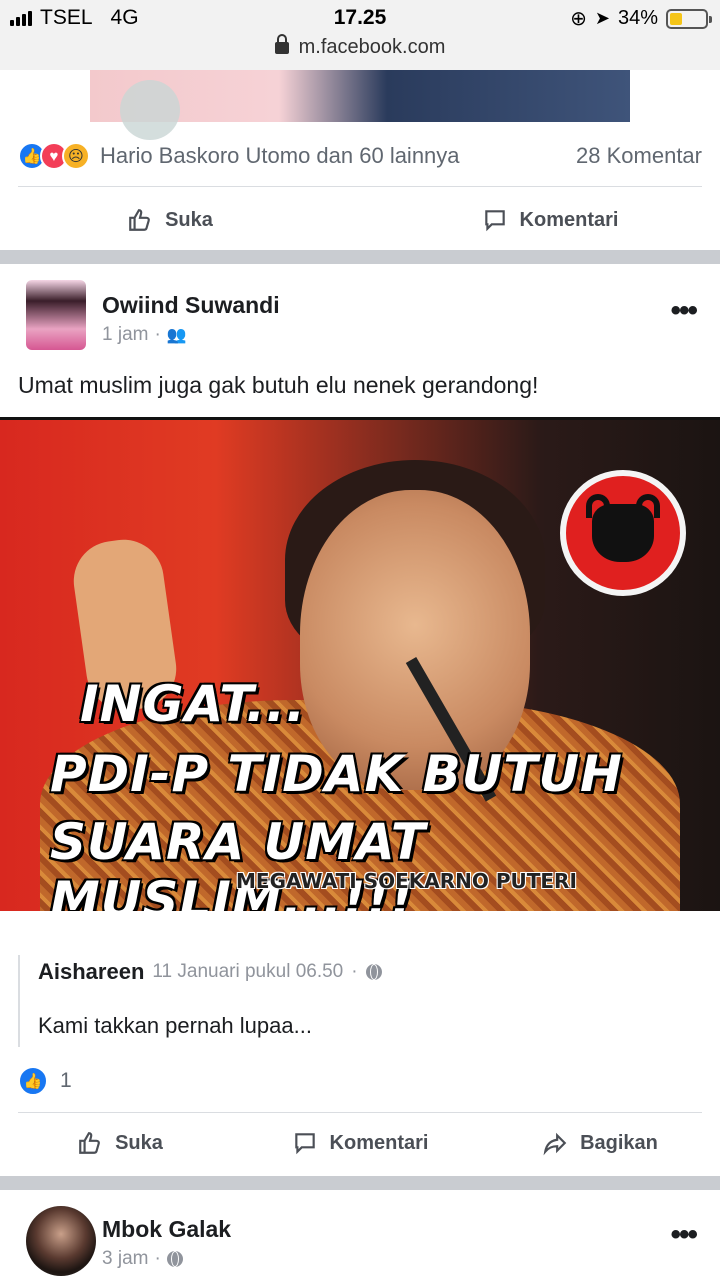 The width and height of the screenshot is (720, 1280). Describe the element at coordinates (639, 156) in the screenshot. I see `comments-count: 28 Komentar` at that location.